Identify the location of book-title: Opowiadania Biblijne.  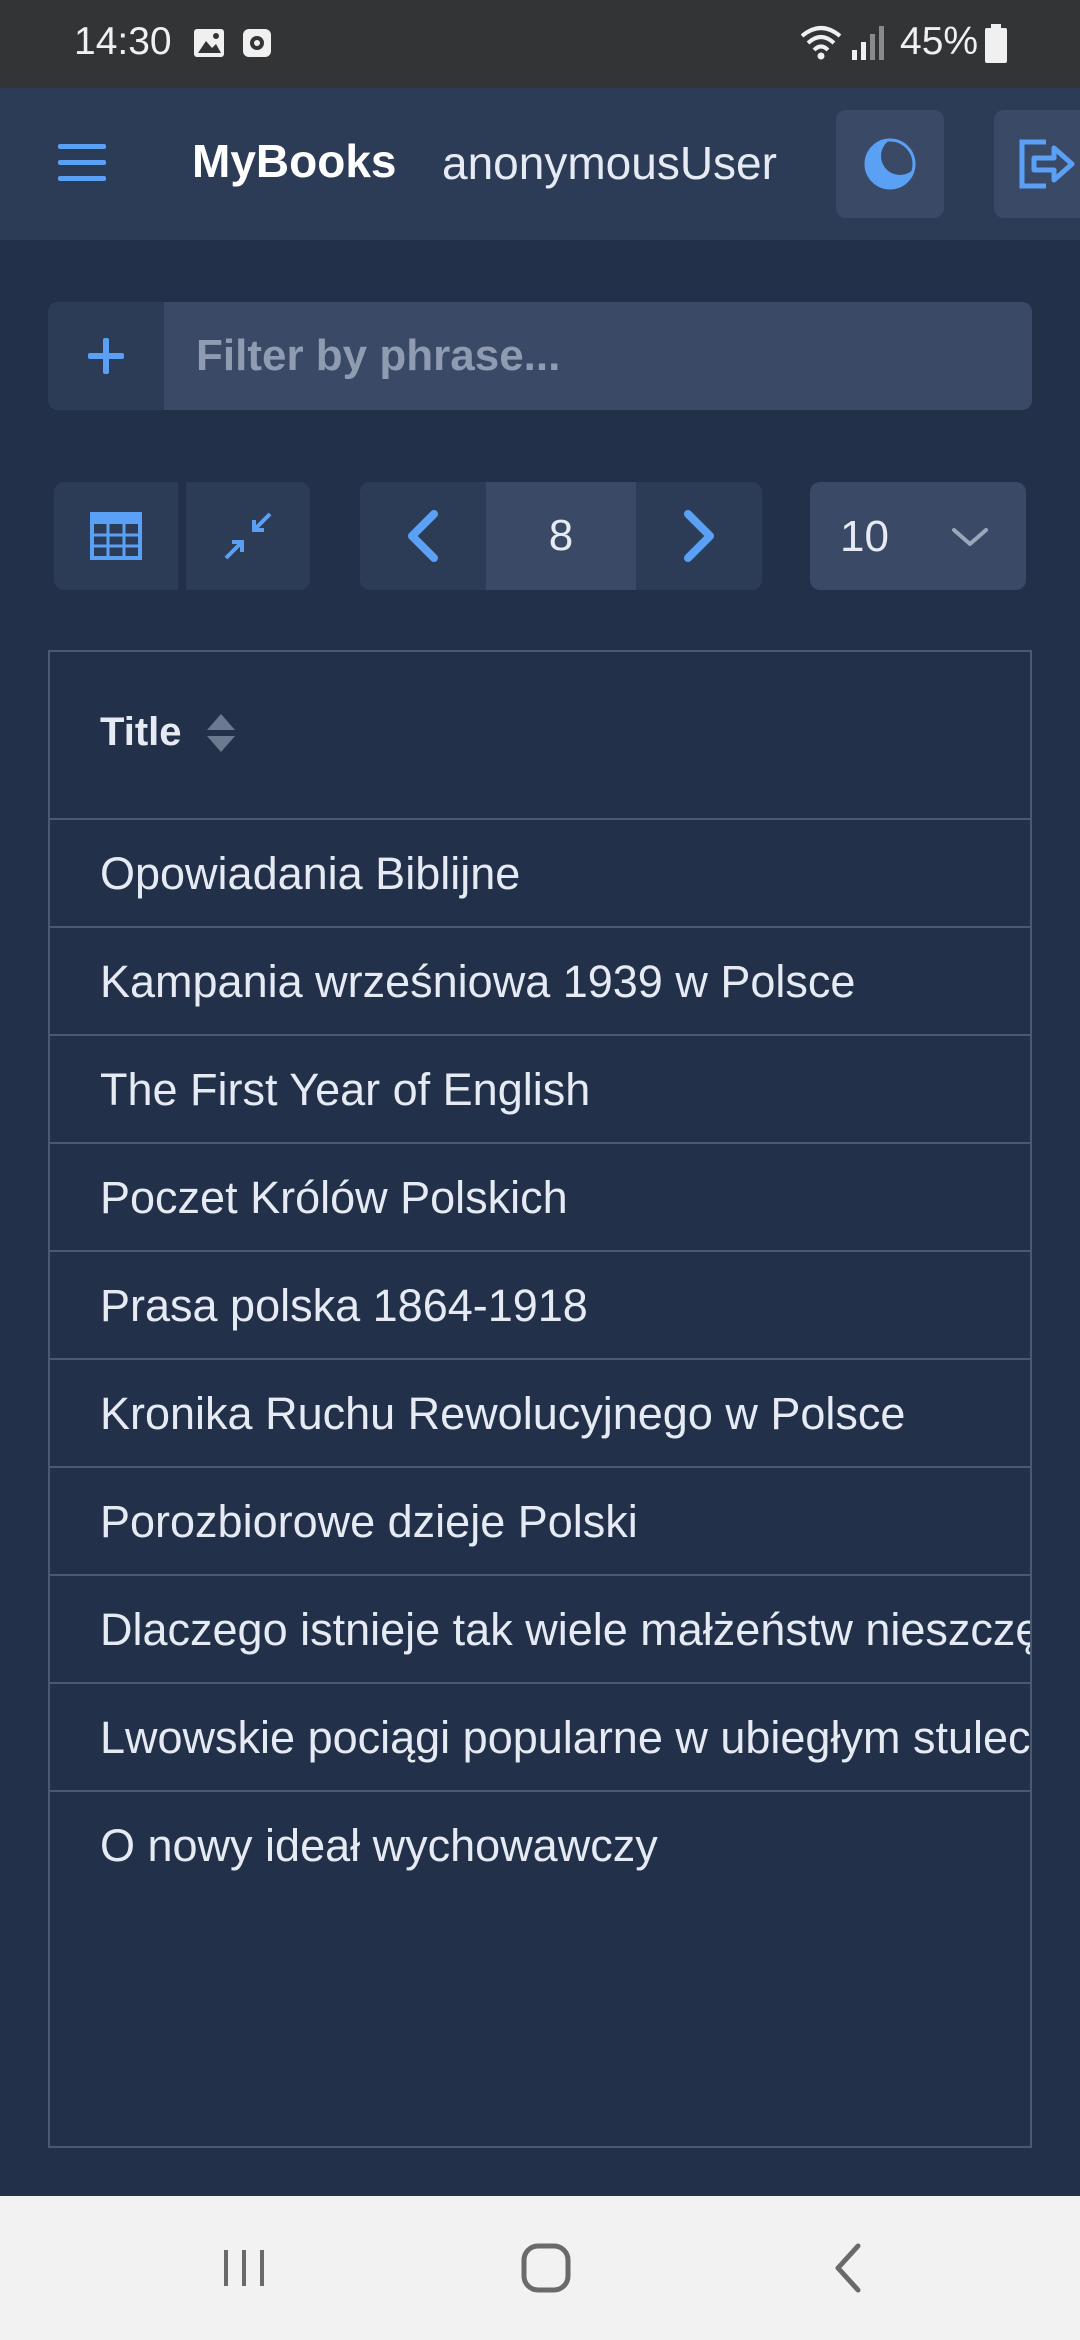
(310, 873).